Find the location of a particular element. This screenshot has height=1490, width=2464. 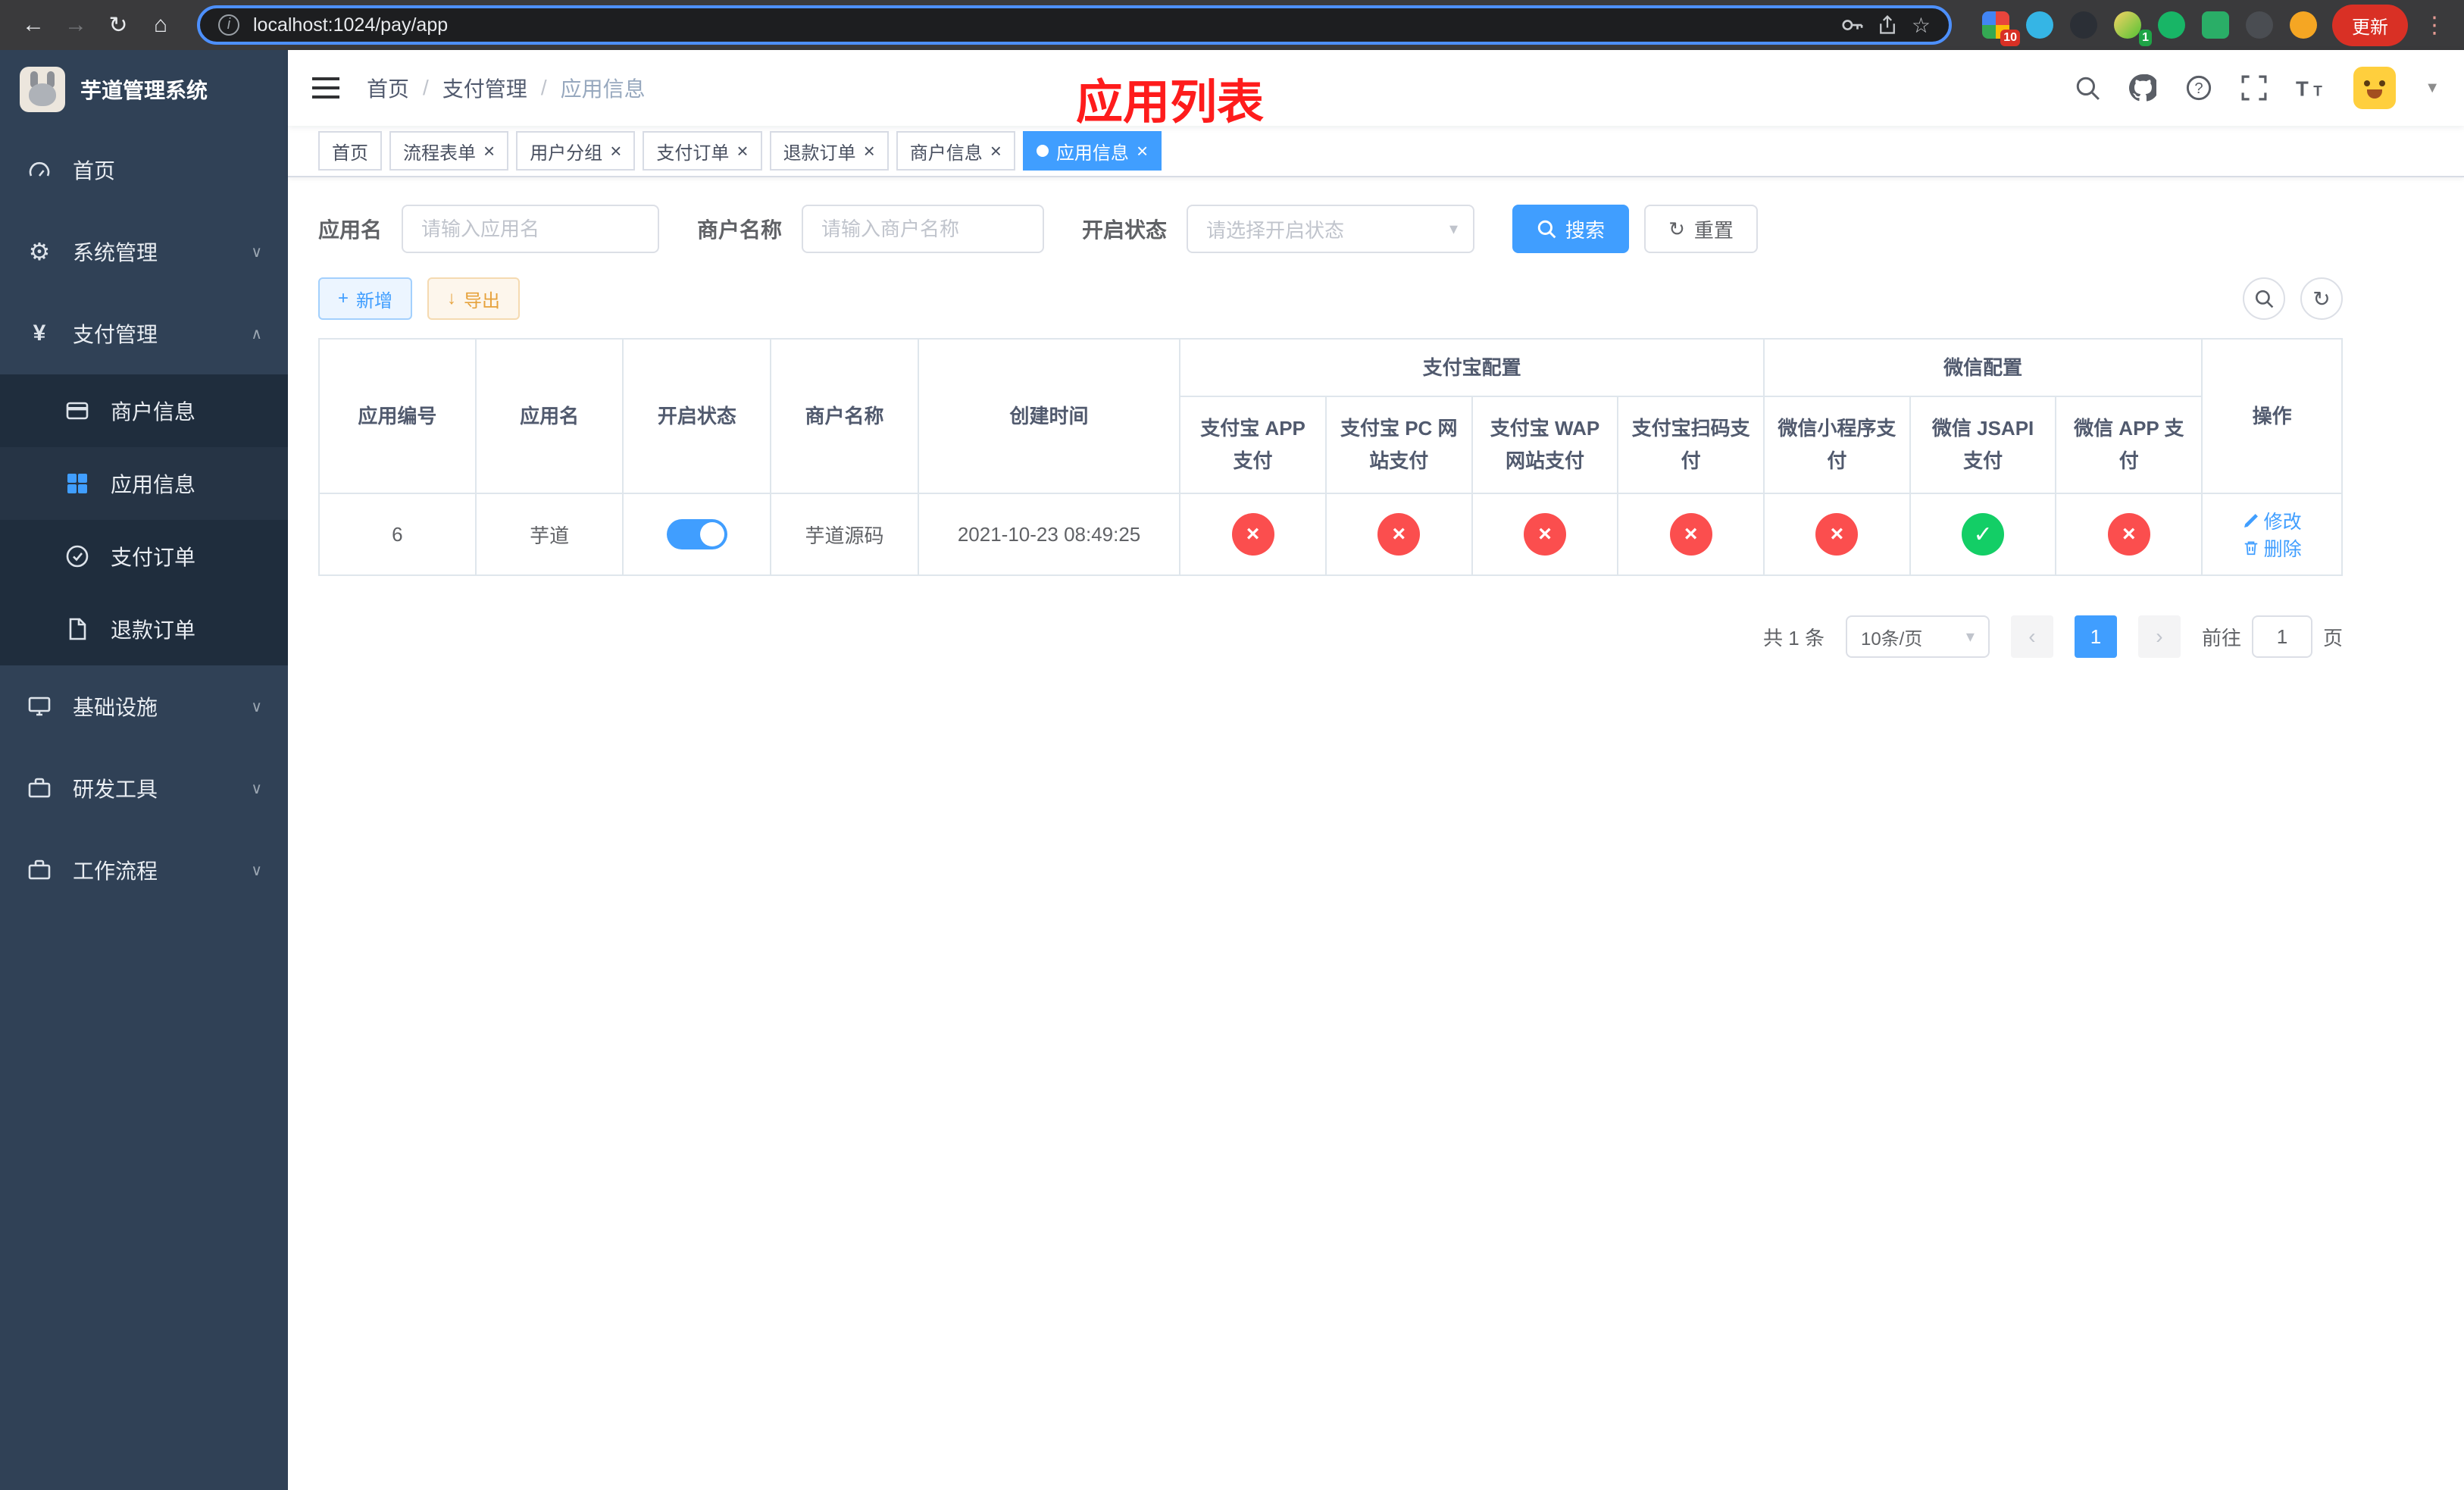

status-select: 请选择开启状态 ▾ is located at coordinates (1331, 229).